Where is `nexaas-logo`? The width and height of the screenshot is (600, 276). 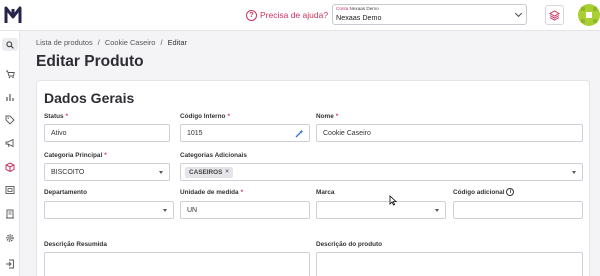 nexaas-logo is located at coordinates (13, 15).